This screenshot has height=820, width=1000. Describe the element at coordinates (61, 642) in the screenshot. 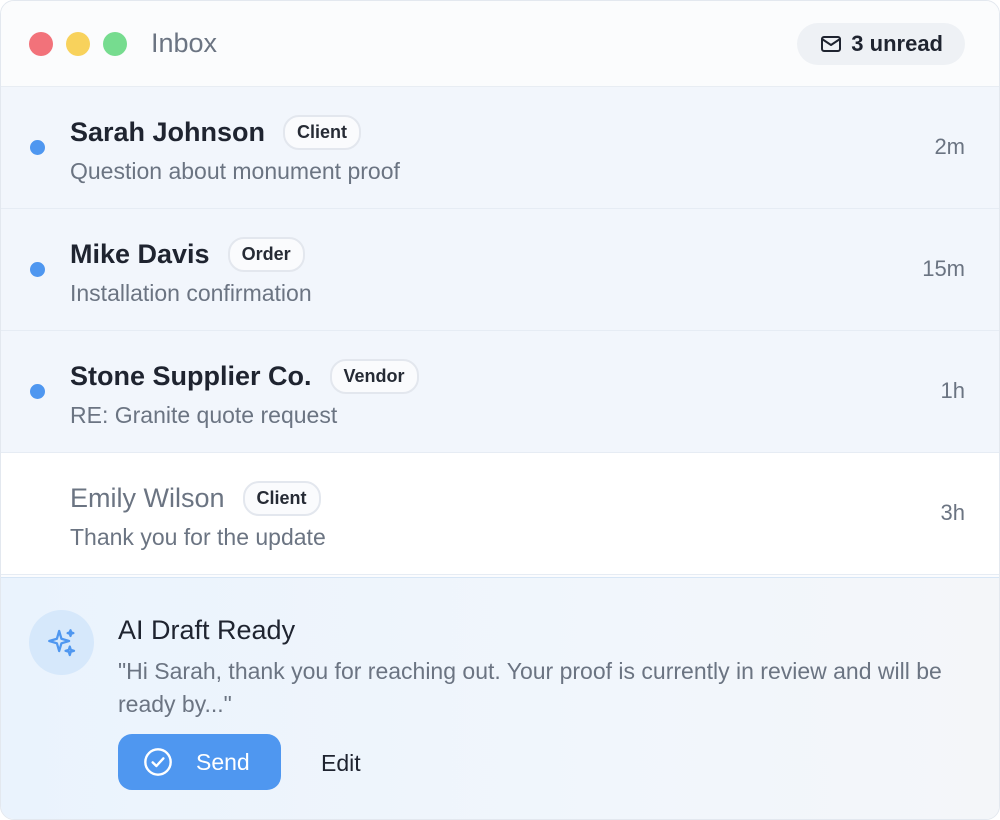

I see `sparkles-icon` at that location.